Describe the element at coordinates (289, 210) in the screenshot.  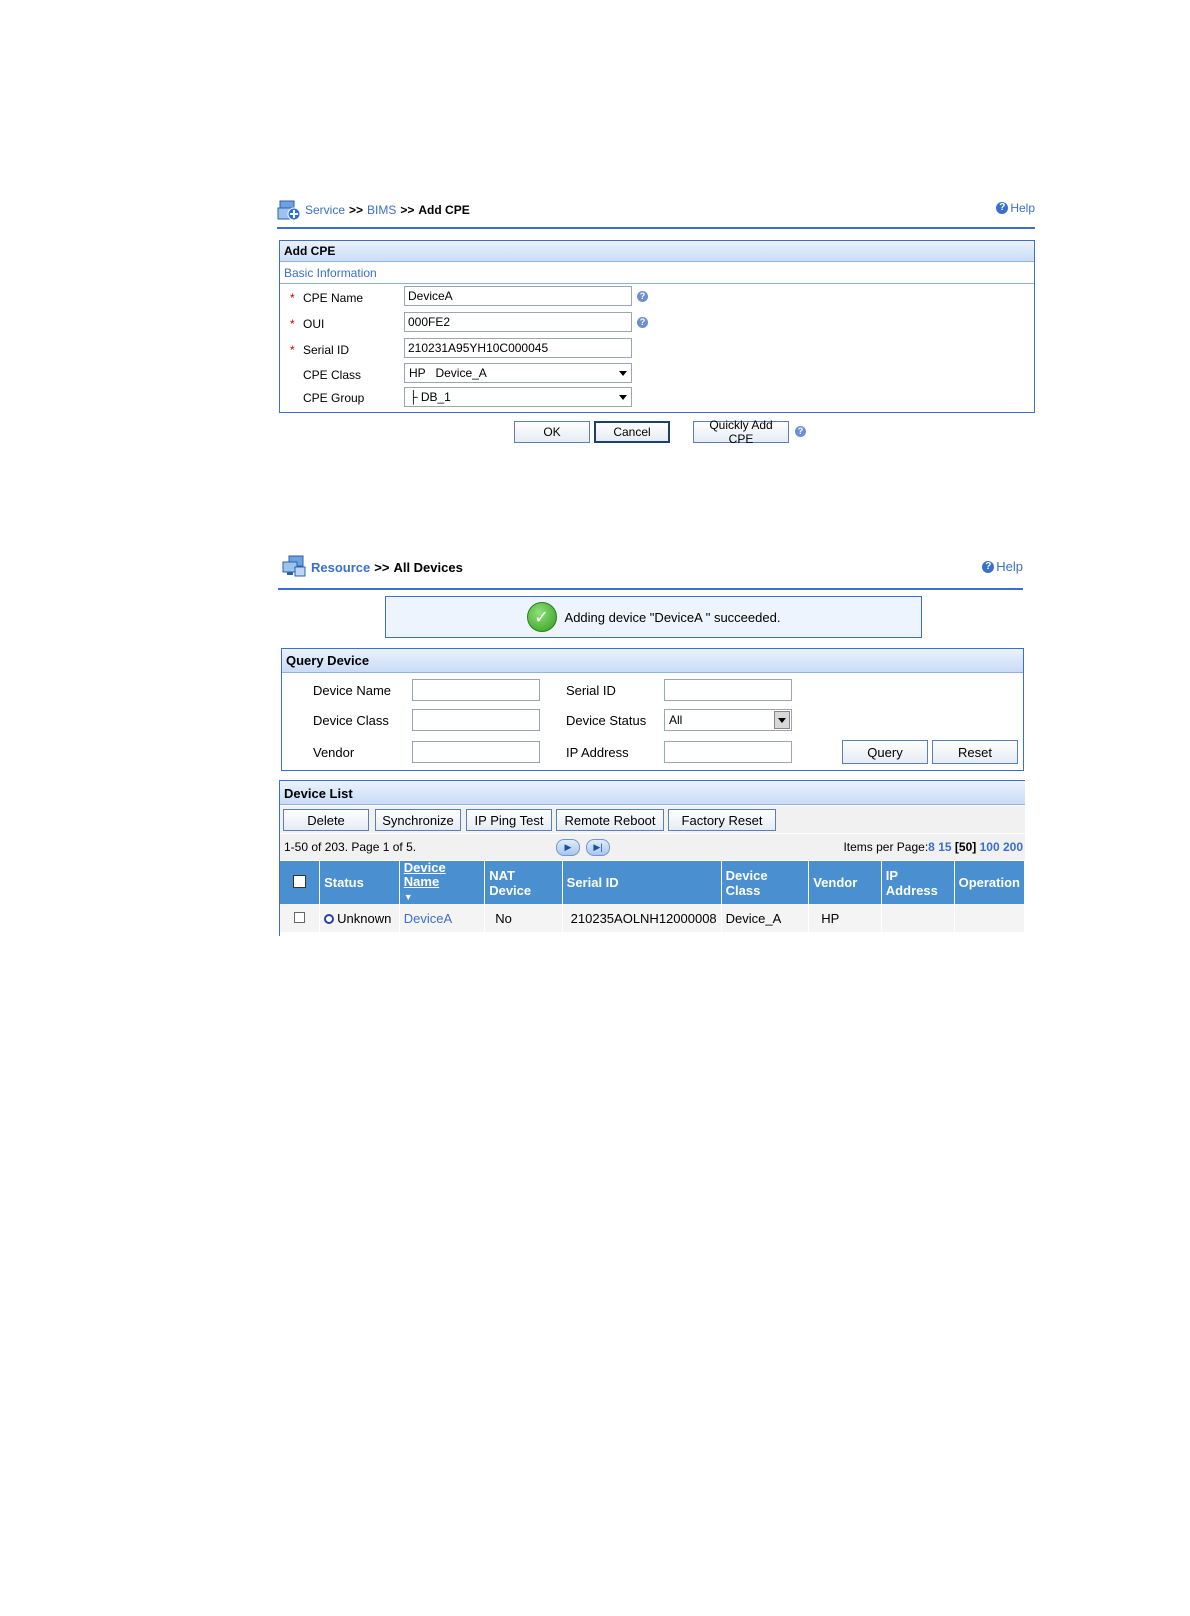
I see `service-icon` at that location.